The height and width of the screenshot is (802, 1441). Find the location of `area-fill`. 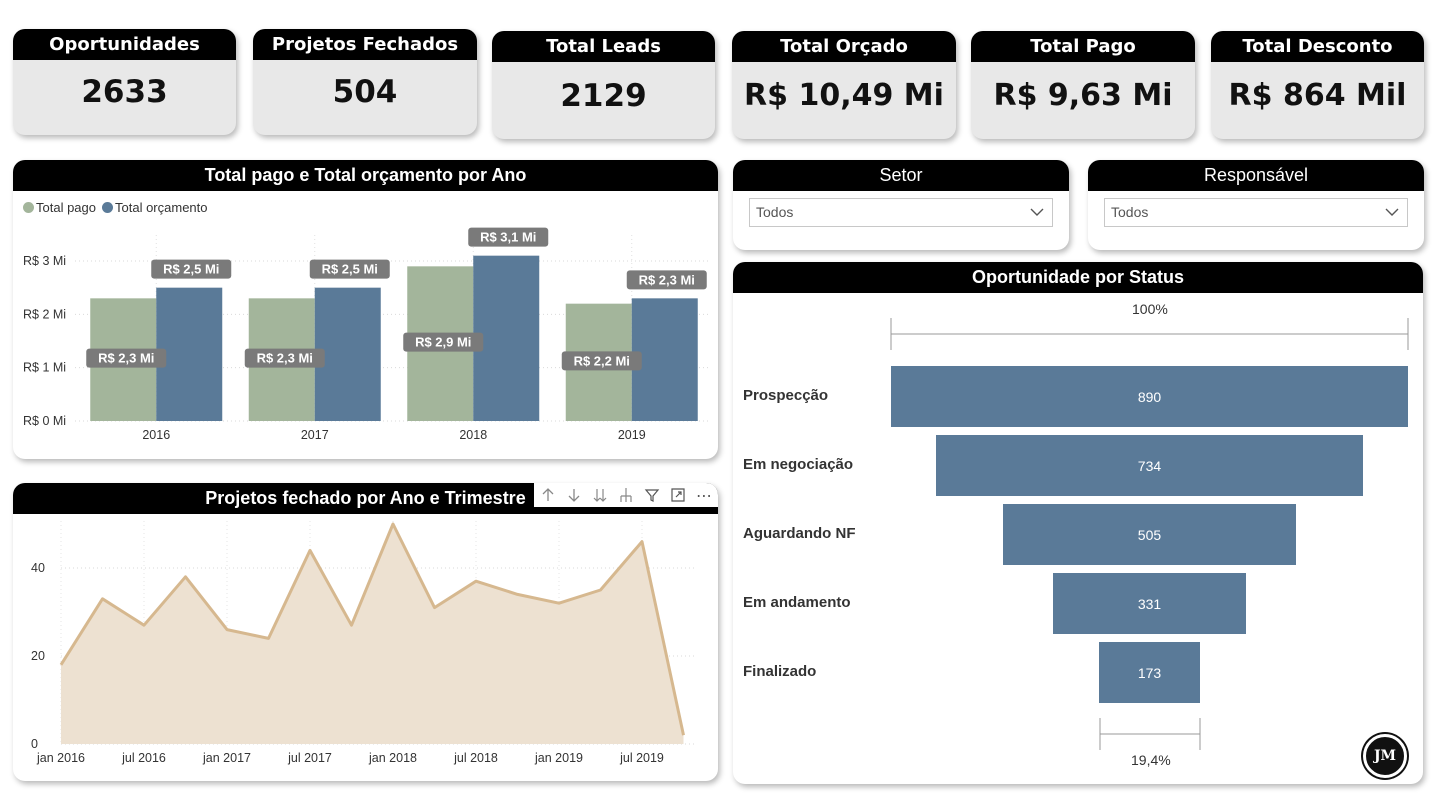

area-fill is located at coordinates (372, 634).